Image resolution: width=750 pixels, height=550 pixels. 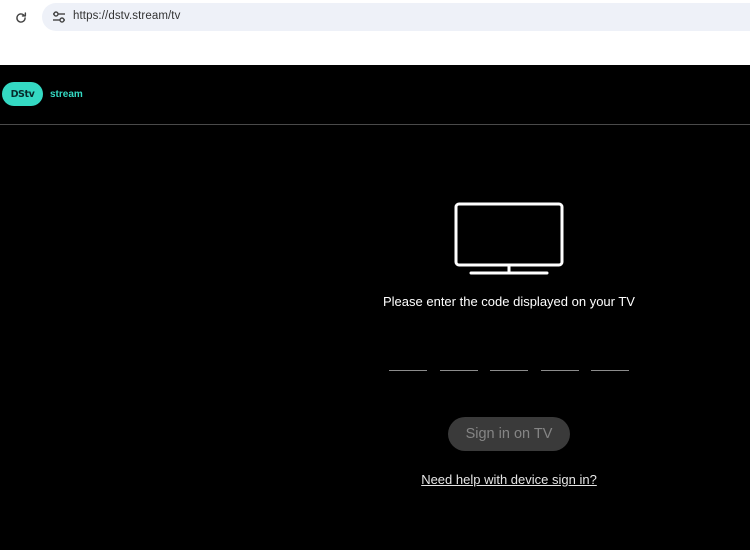 What do you see at coordinates (375, 124) in the screenshot?
I see `header-divider` at bounding box center [375, 124].